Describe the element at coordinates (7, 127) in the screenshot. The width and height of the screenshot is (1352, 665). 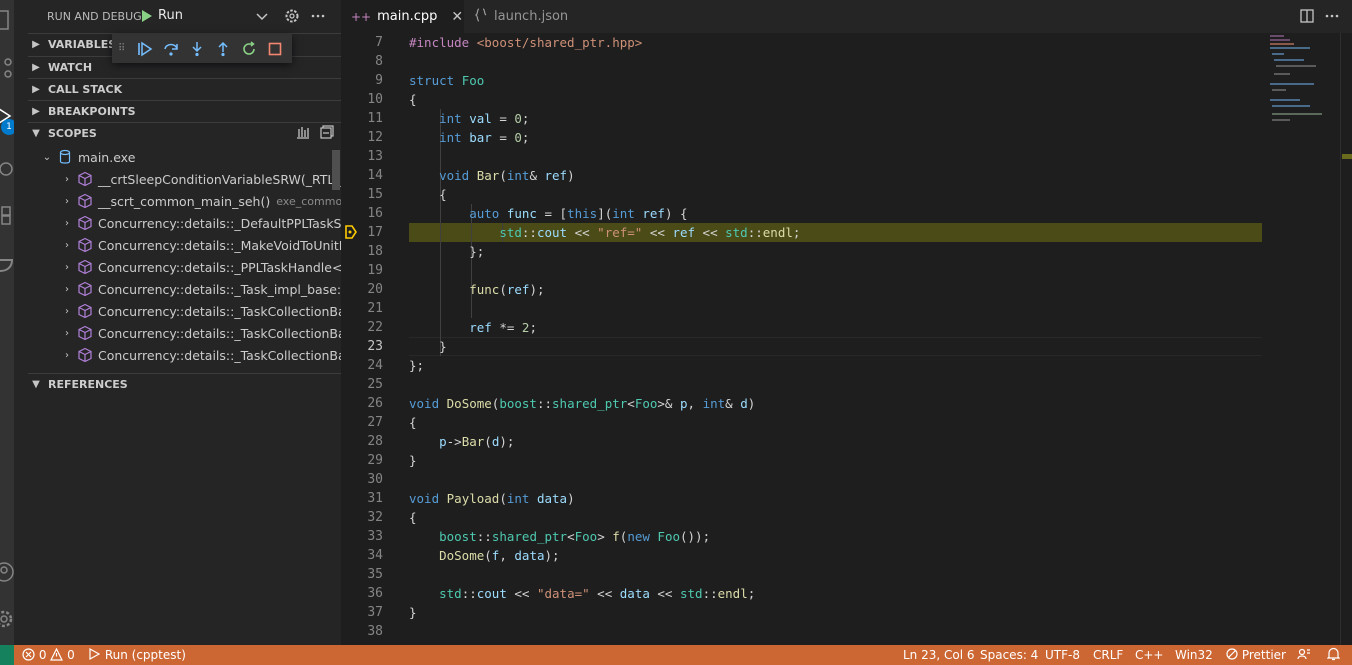
I see `debug-badge: 1` at that location.